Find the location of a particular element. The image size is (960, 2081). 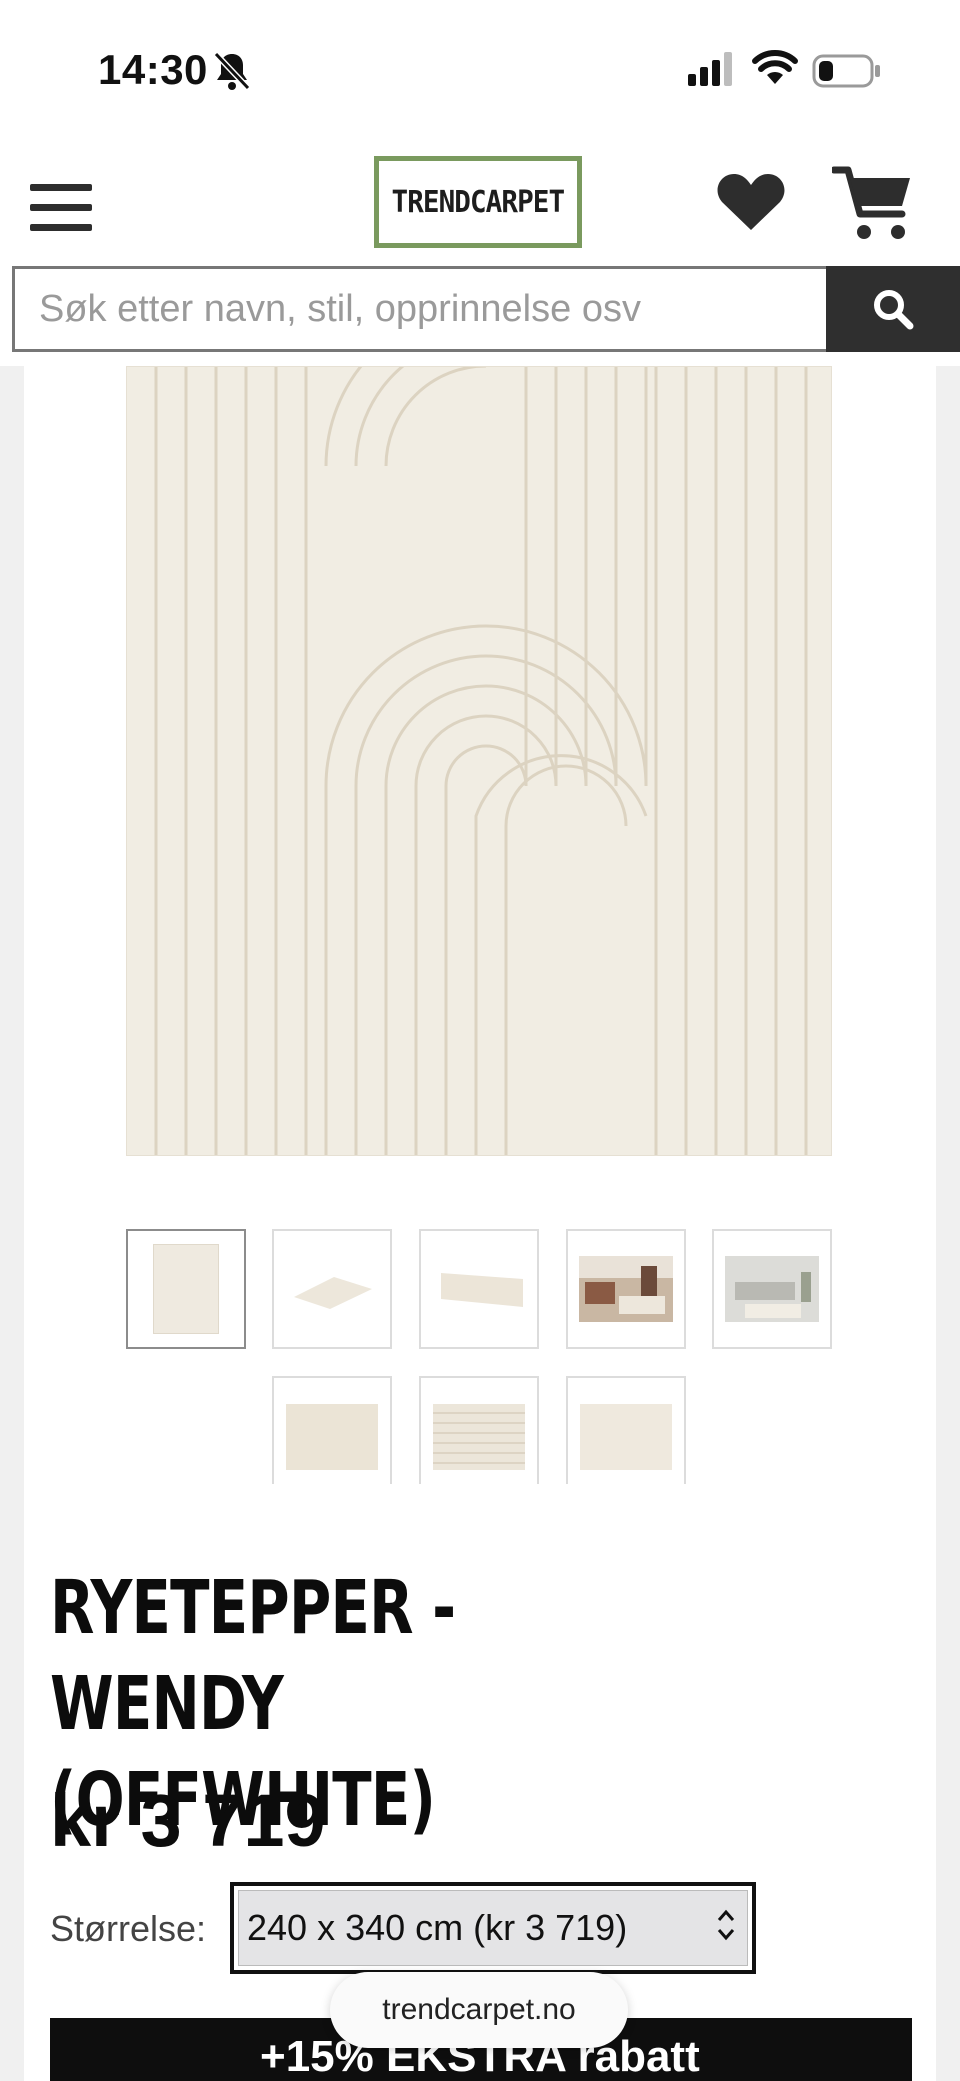

size-select: 240 x 340 cm (kr 3 719) is located at coordinates (493, 1928).